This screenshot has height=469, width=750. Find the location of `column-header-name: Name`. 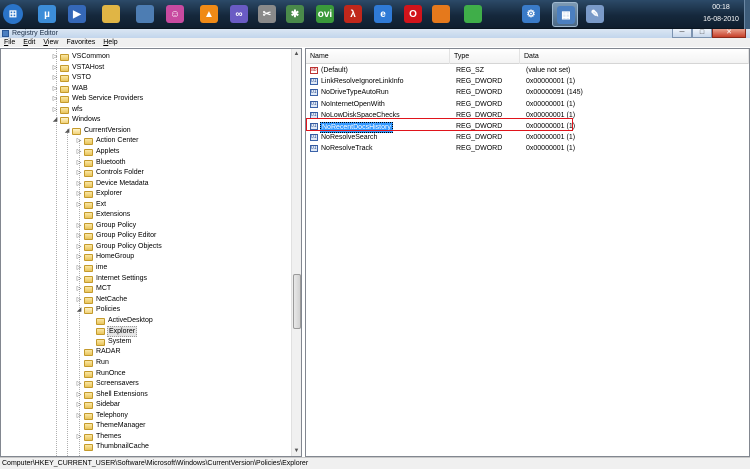

column-header-name: Name is located at coordinates (378, 56).